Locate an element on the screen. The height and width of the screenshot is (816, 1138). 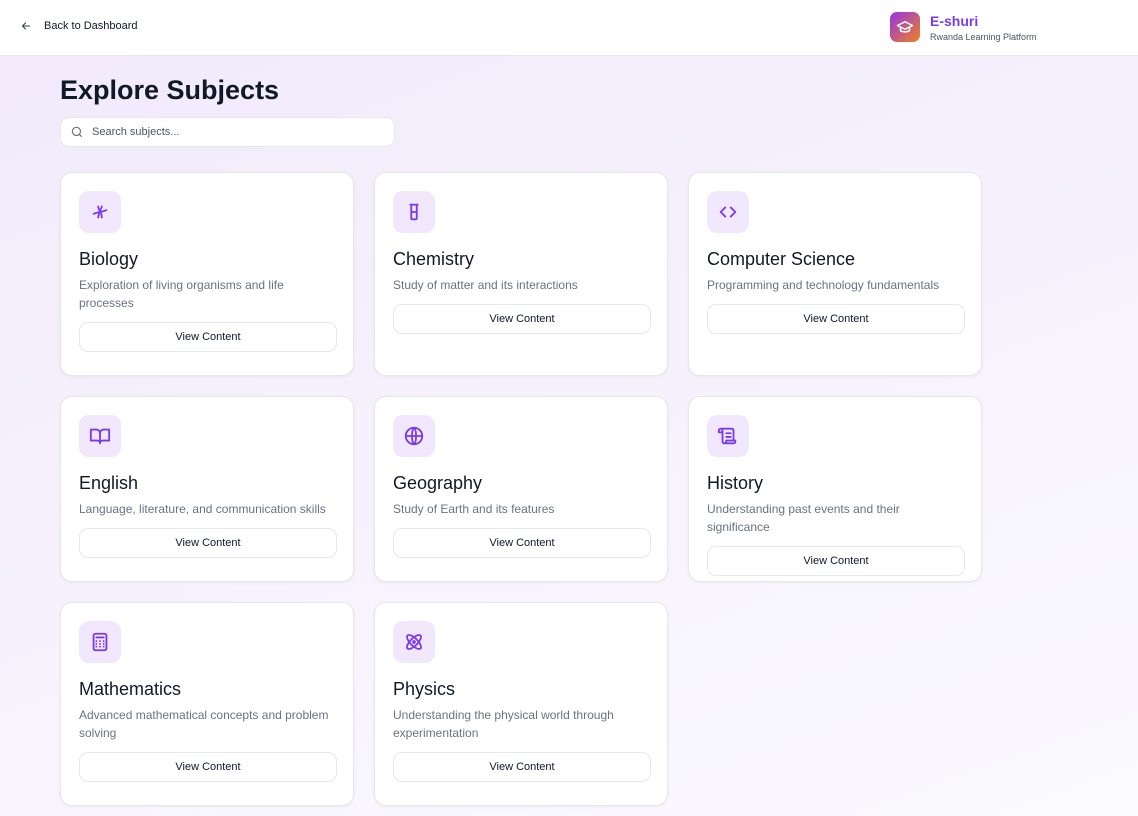
subject-description: Study of Earth and its features is located at coordinates (474, 509).